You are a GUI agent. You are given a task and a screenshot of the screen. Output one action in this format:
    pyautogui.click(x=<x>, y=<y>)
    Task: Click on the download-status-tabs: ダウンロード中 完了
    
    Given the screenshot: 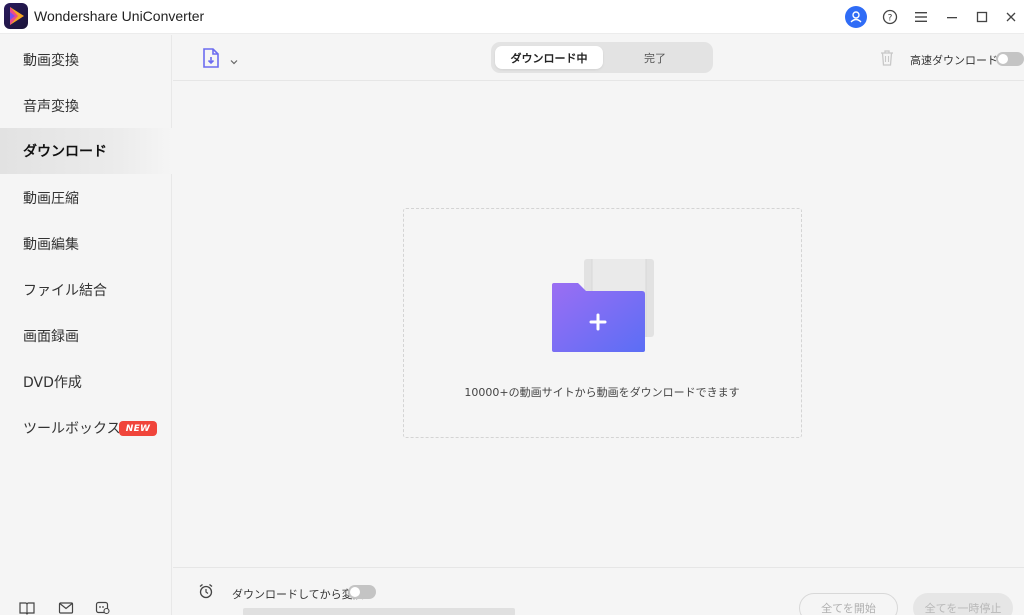 What is the action you would take?
    pyautogui.click(x=602, y=57)
    